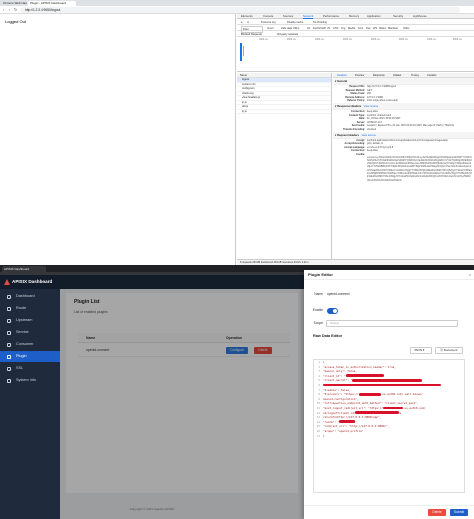 The height and width of the screenshot is (519, 474). Describe the element at coordinates (25, 296) in the screenshot. I see `sidebar-item-label: Dashboard` at that location.